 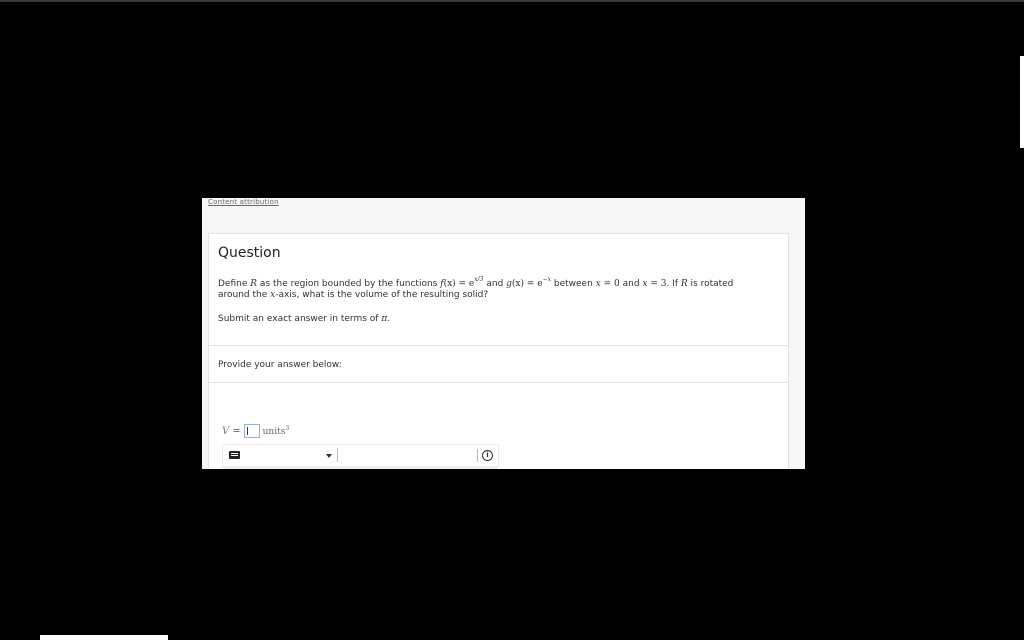 What do you see at coordinates (244, 295) in the screenshot?
I see `text: around the` at bounding box center [244, 295].